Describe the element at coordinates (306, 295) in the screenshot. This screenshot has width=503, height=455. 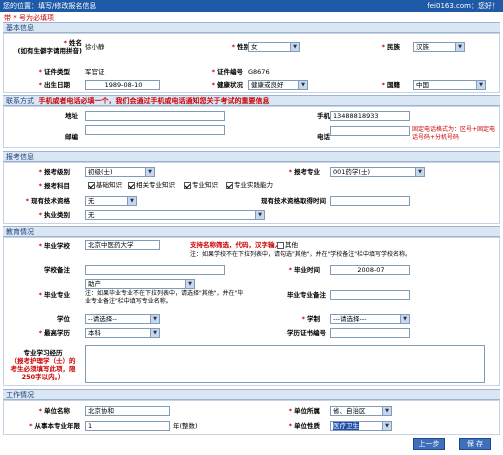
I see `major-remark-label: 毕业专业备注` at that location.